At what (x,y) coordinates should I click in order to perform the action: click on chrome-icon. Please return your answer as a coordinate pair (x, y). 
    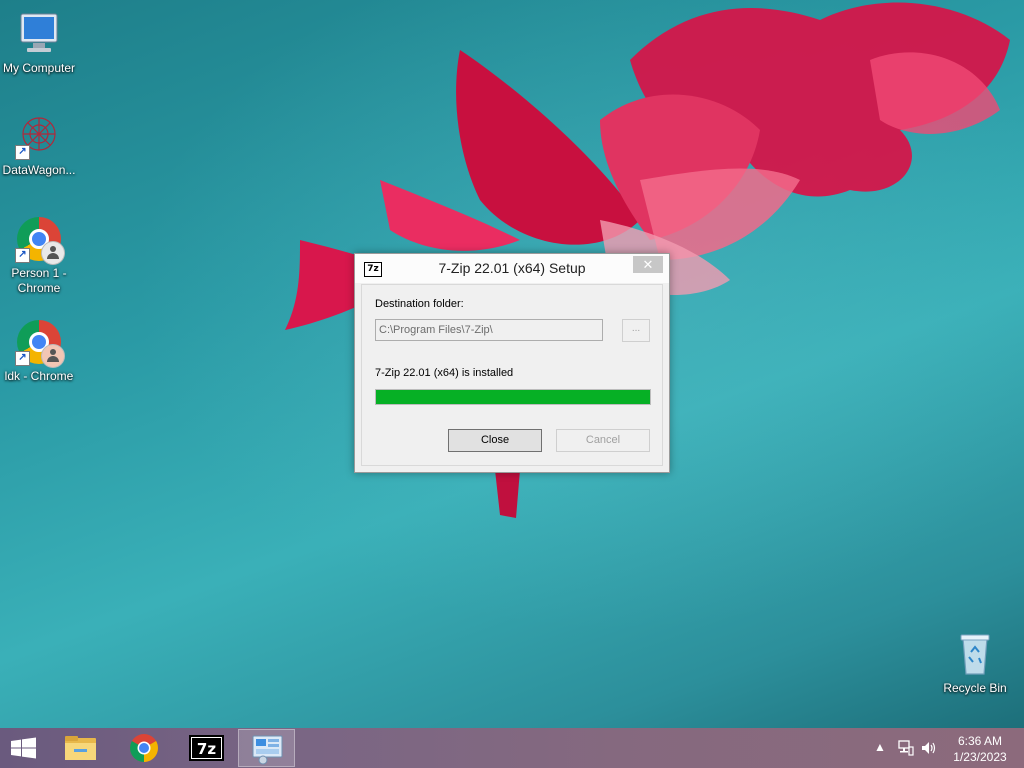
    Looking at the image, I should click on (144, 748).